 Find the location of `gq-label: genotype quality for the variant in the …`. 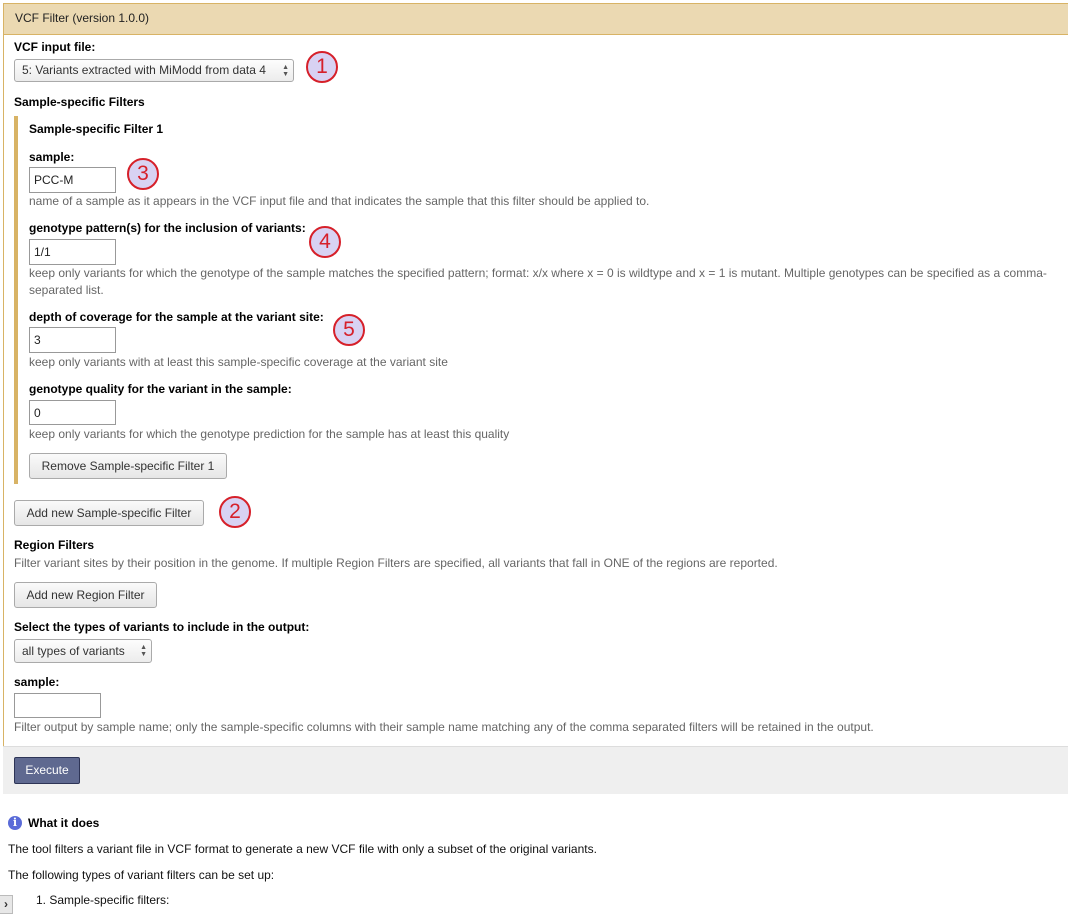

gq-label: genotype quality for the variant in the … is located at coordinates (160, 389).